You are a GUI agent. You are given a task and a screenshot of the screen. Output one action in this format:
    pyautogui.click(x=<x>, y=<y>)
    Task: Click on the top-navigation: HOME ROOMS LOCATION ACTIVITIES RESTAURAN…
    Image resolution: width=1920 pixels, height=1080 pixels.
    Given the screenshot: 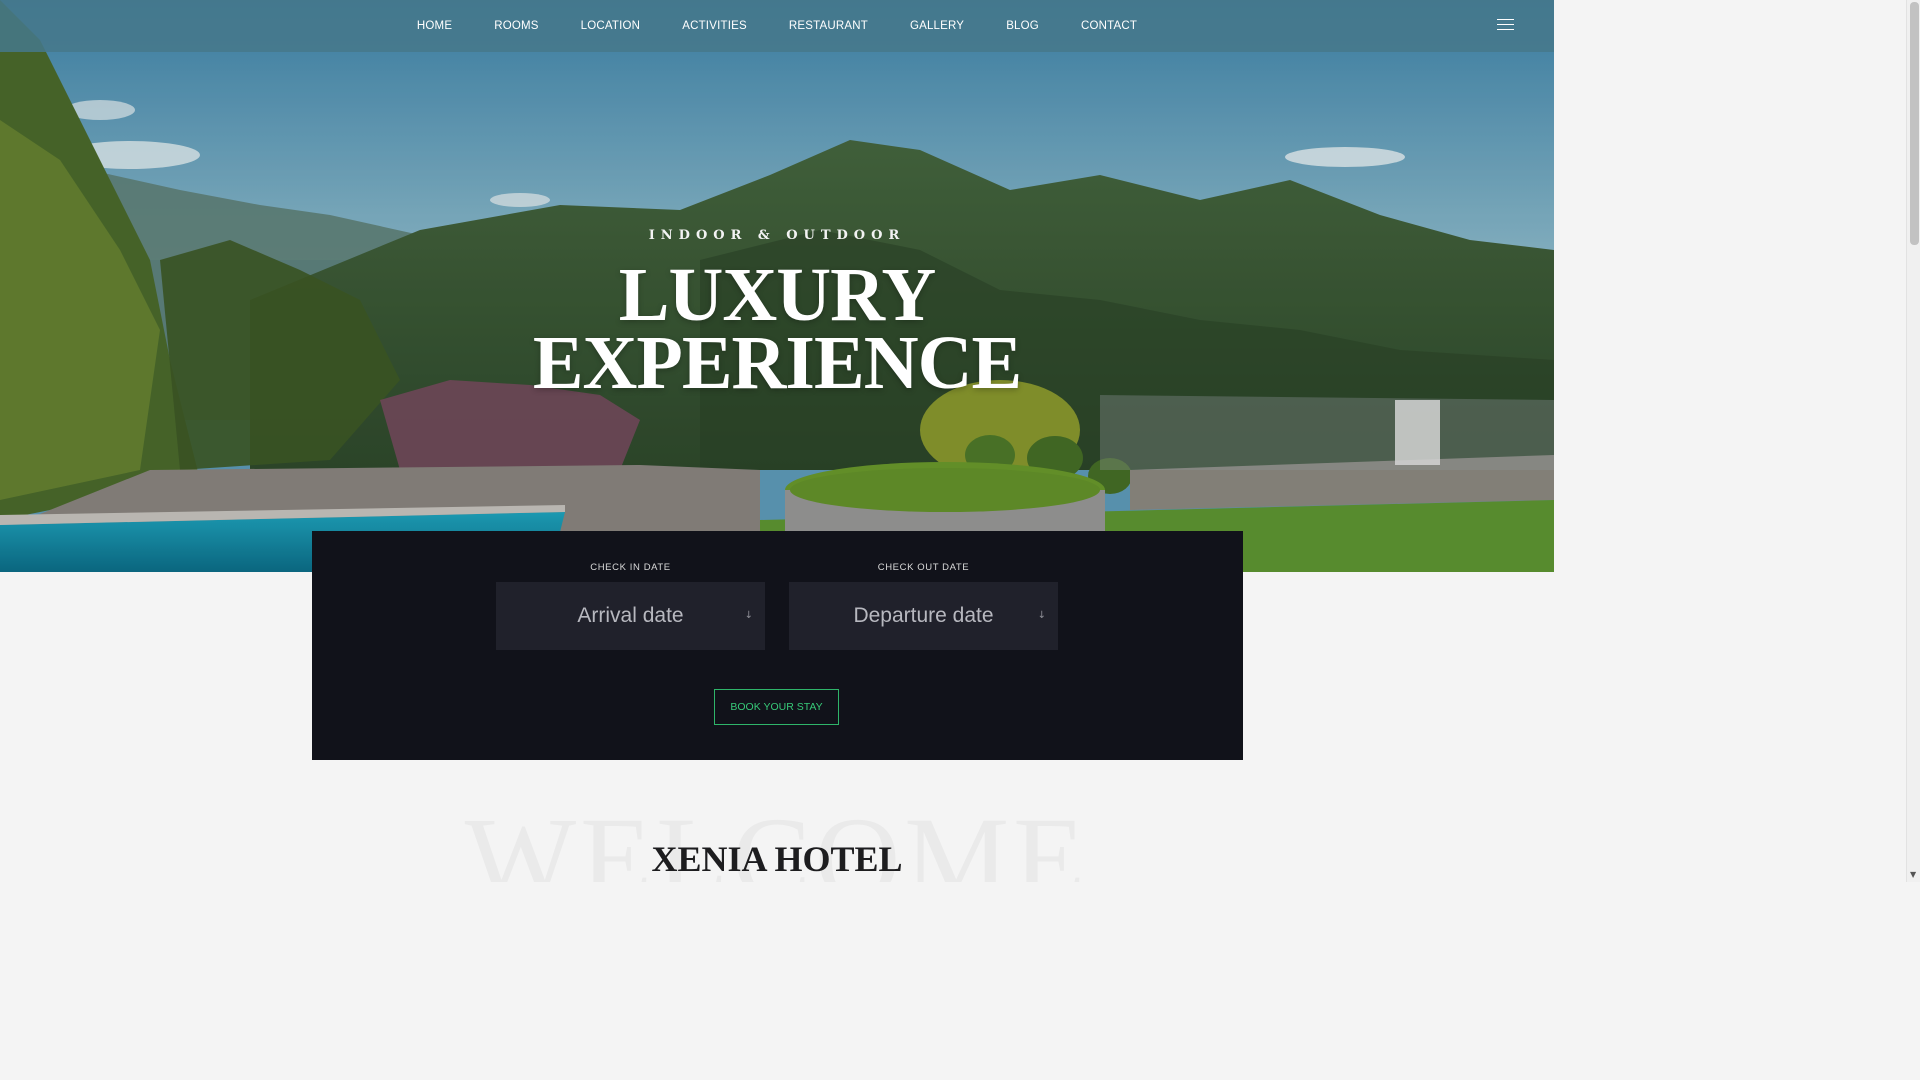 What is the action you would take?
    pyautogui.click(x=777, y=26)
    